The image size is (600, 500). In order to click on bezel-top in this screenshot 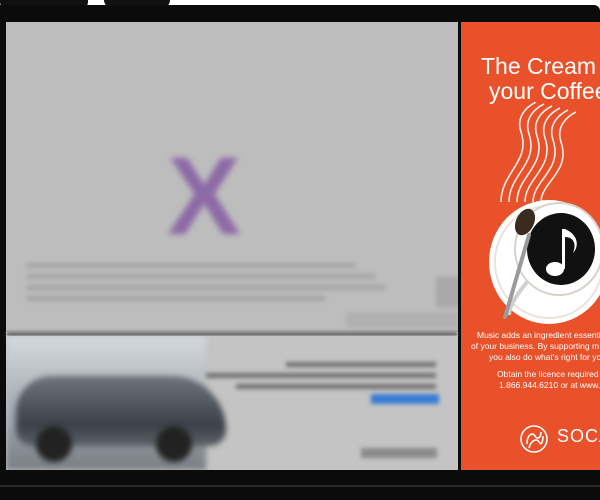, I will do `click(300, 13)`.